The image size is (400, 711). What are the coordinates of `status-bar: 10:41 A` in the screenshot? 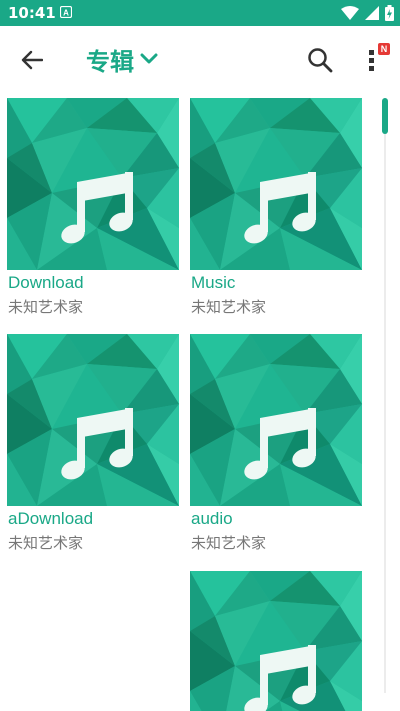 It's located at (200, 13).